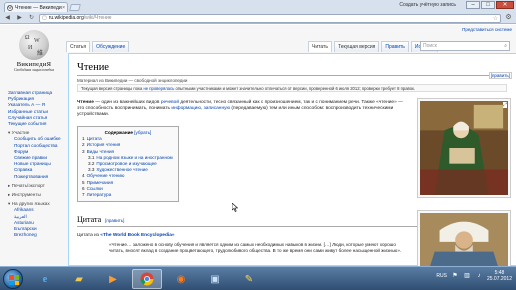  Describe the element at coordinates (34, 64) in the screenshot. I see `logo-name: ВикипедиЯ` at that location.